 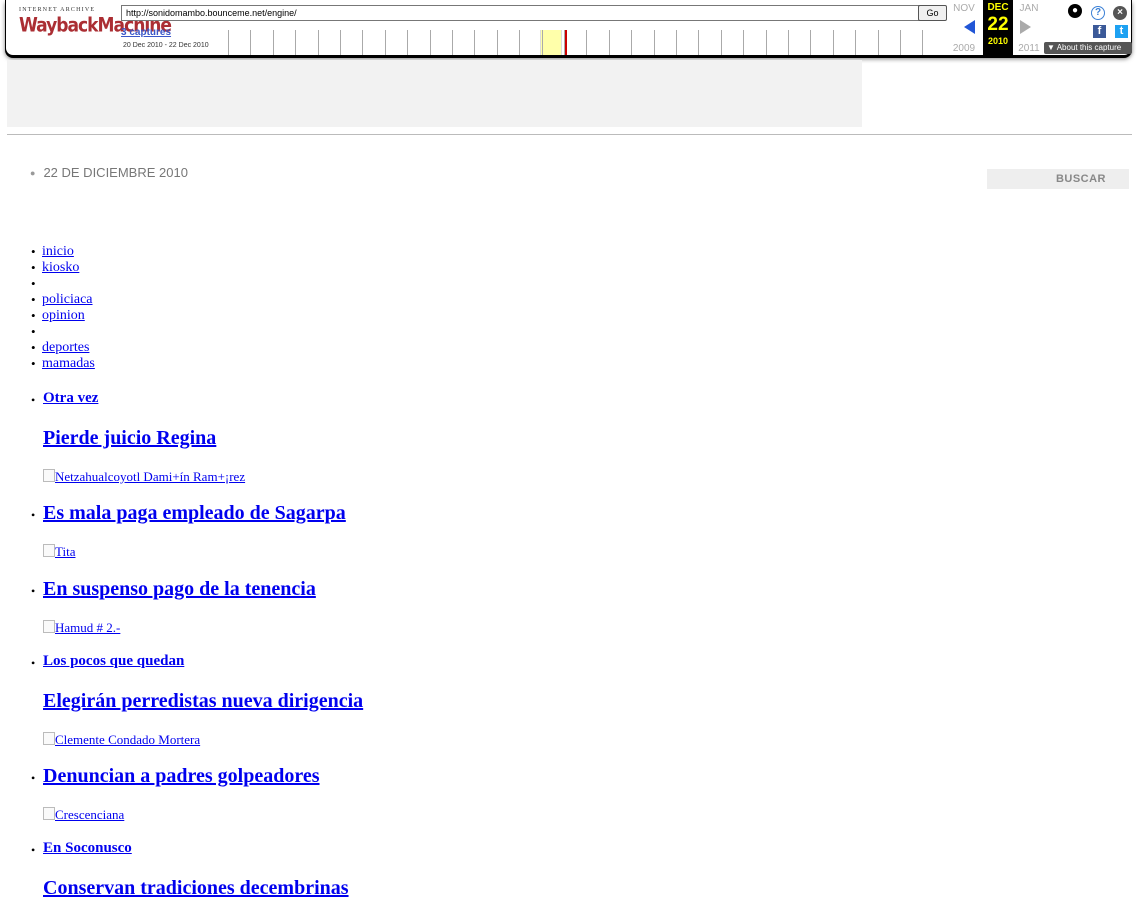 What do you see at coordinates (1029, 48) in the screenshot?
I see `next-year-label: 2011` at bounding box center [1029, 48].